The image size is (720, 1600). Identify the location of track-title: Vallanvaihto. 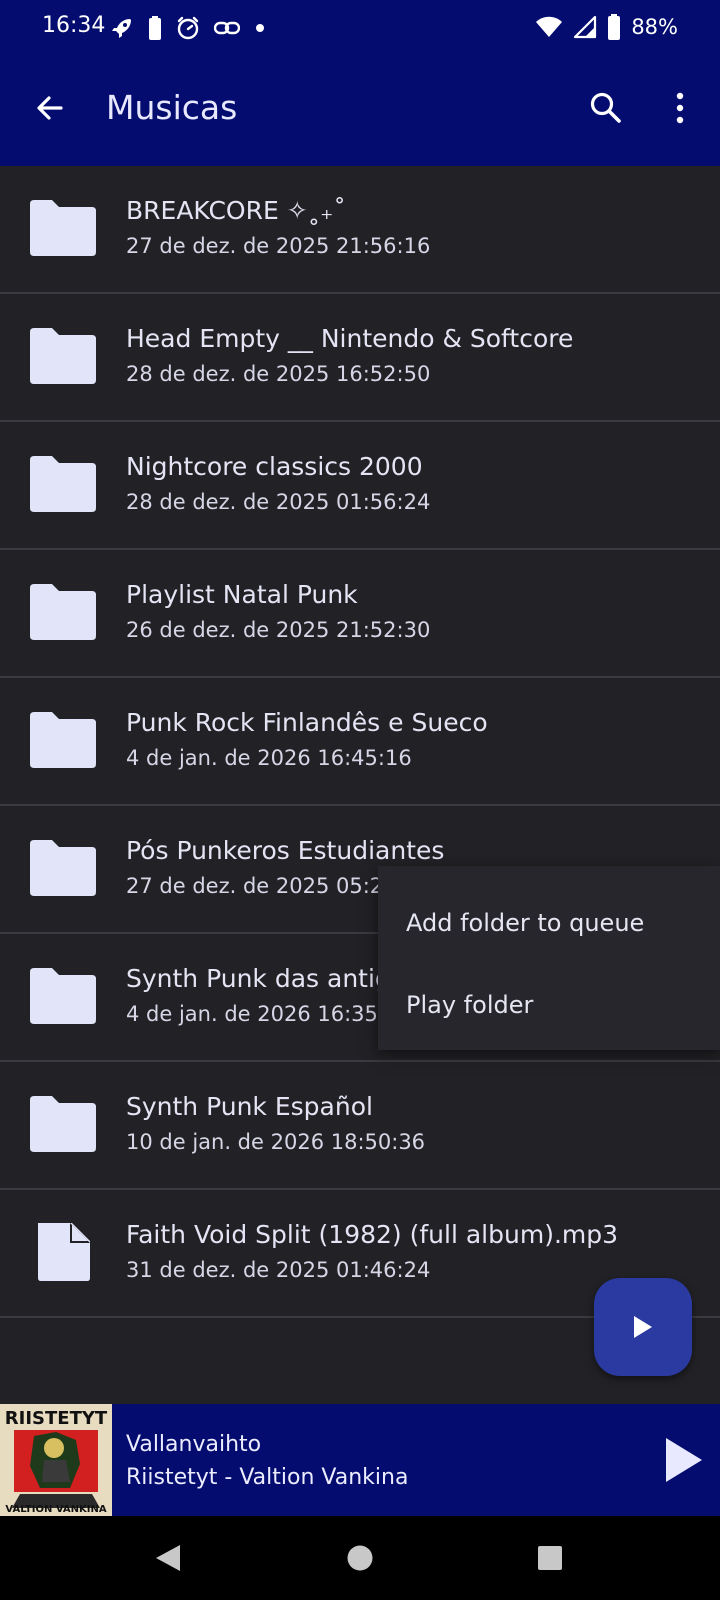
(194, 1444).